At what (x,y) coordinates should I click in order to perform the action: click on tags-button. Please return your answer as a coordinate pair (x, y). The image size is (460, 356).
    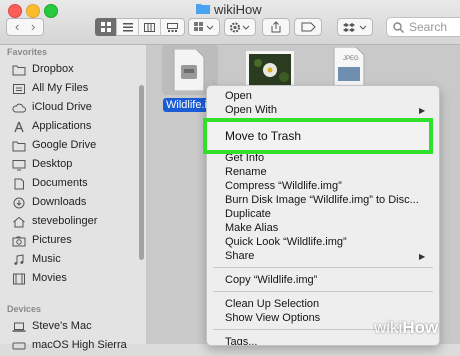
    Looking at the image, I should click on (308, 27).